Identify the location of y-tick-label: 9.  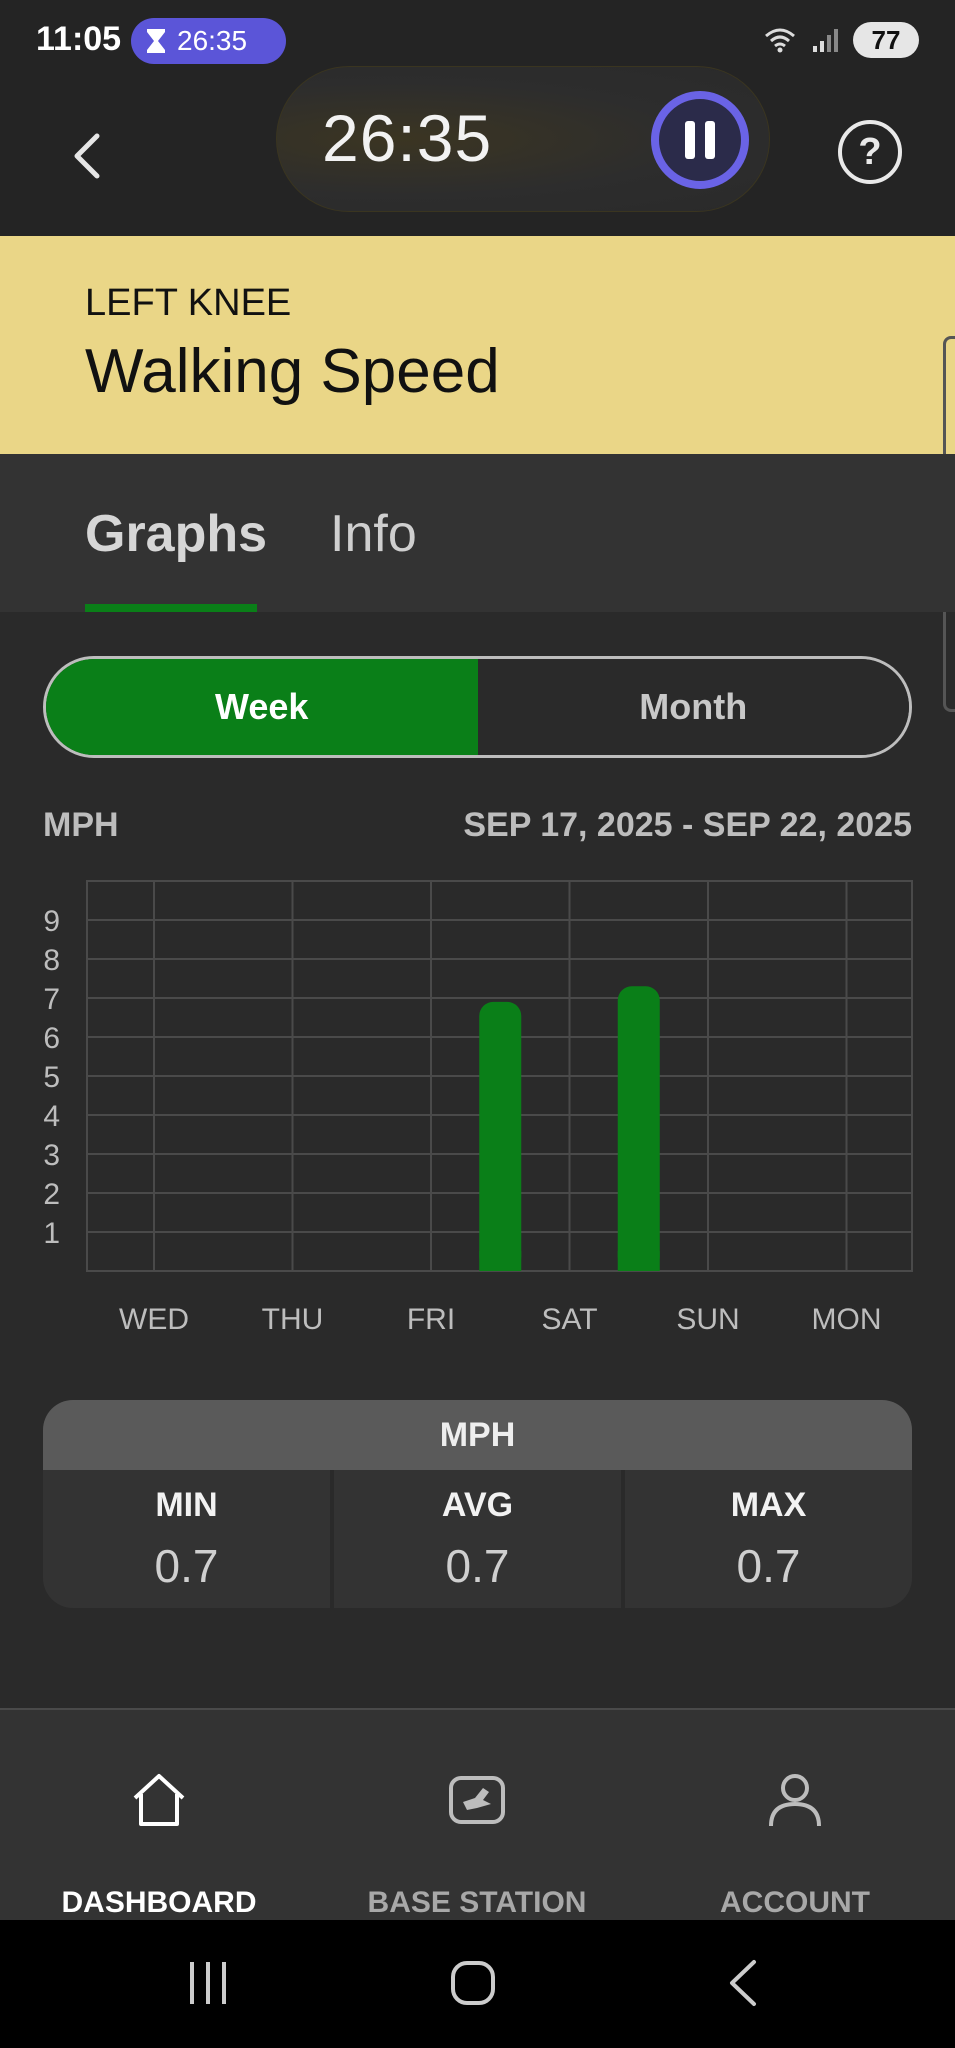
(51, 921).